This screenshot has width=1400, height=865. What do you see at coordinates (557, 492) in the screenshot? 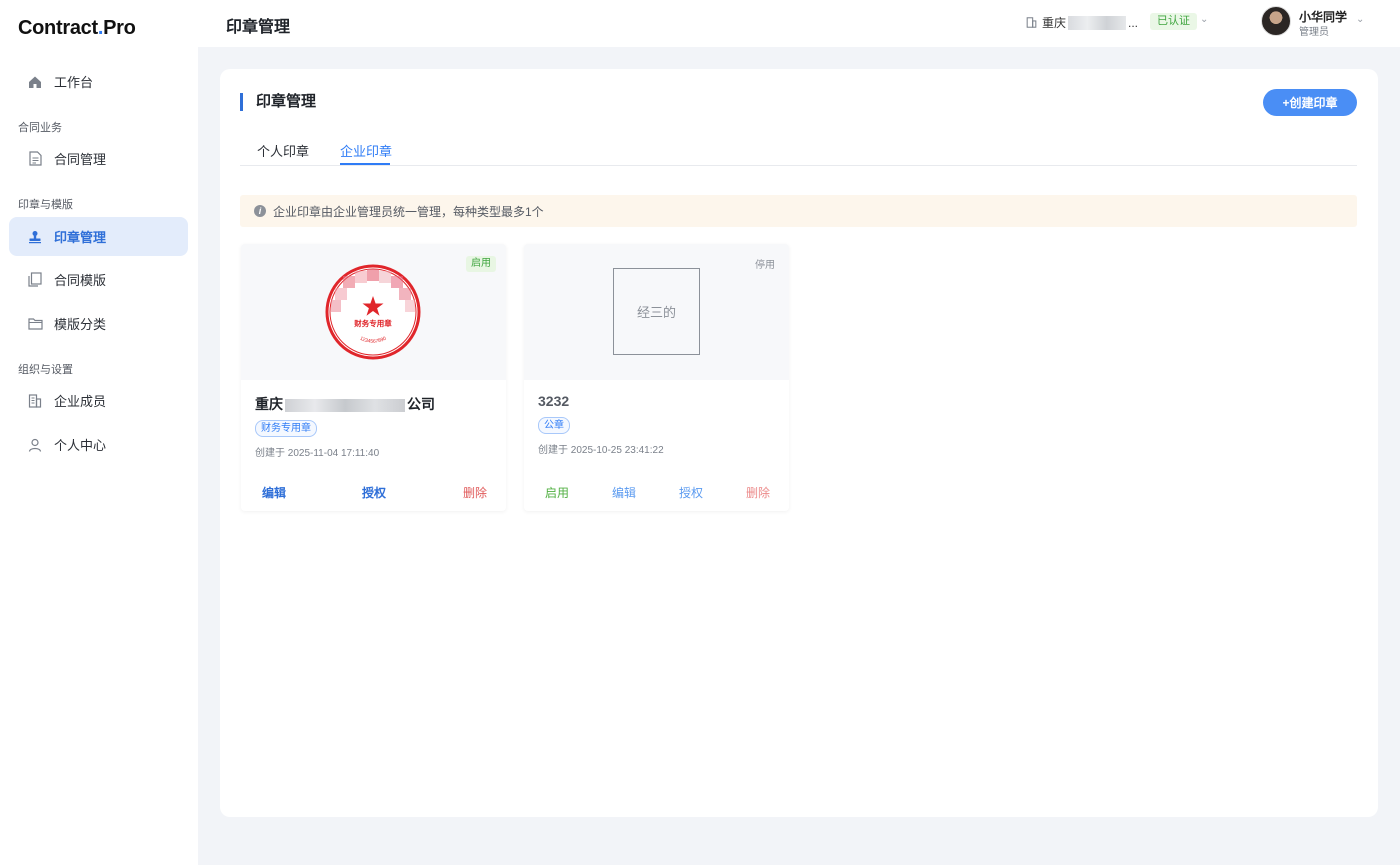
I see `enable-button: 启用` at bounding box center [557, 492].